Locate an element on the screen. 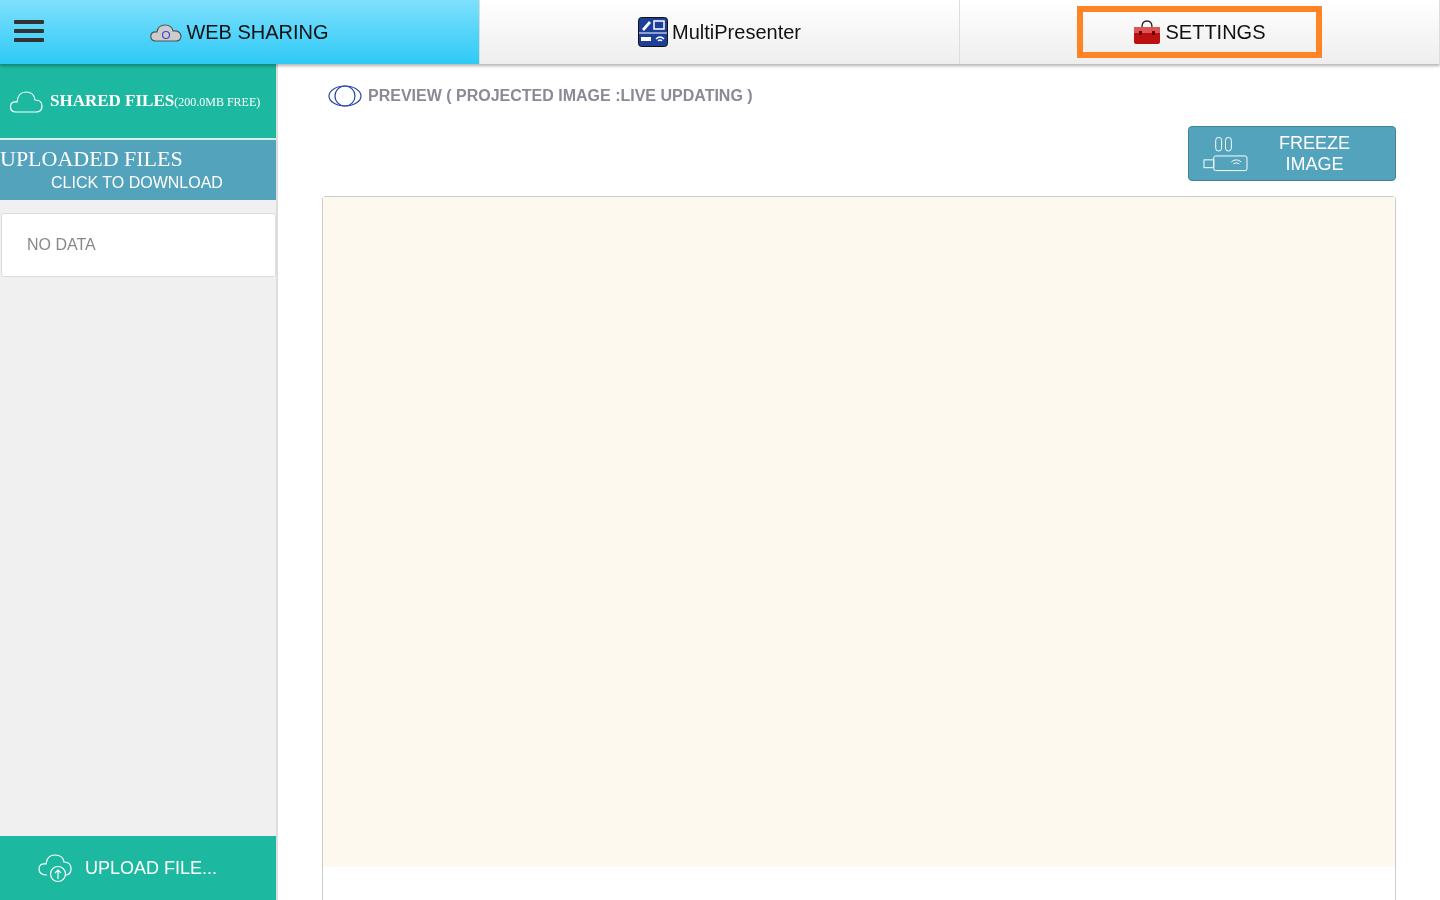 This screenshot has width=1440, height=900. cloud-upload-icon is located at coordinates (55, 868).